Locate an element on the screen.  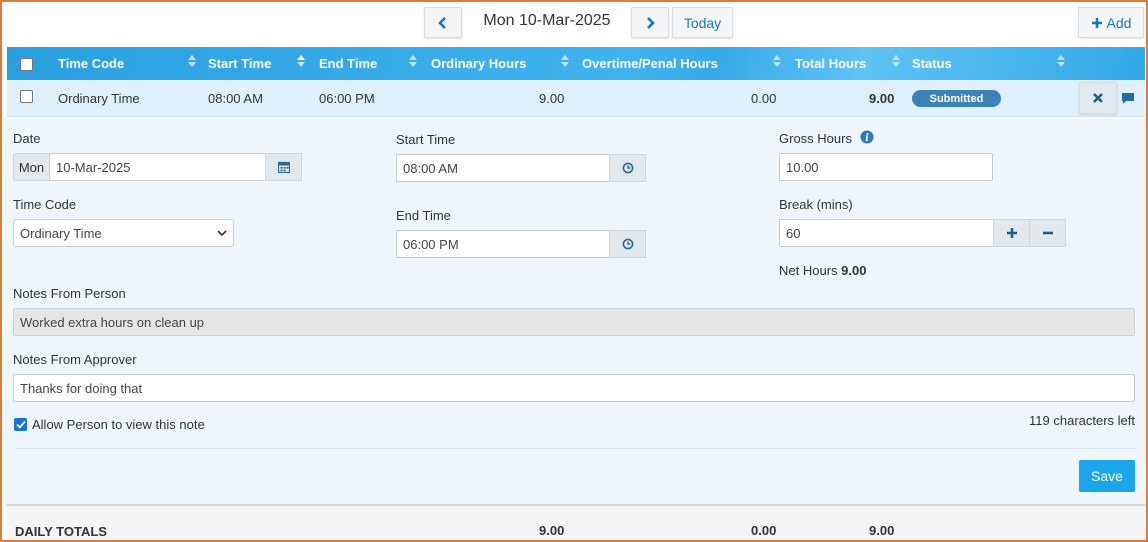
previous-day-button is located at coordinates (443, 22).